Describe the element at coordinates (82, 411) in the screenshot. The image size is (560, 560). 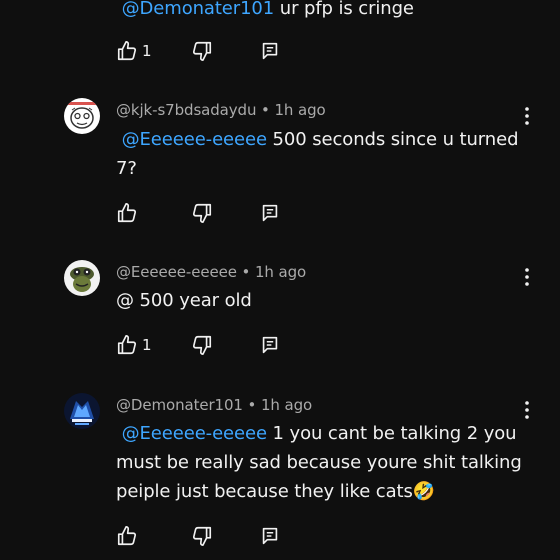
I see `gaming-logo-avatar-icon` at that location.